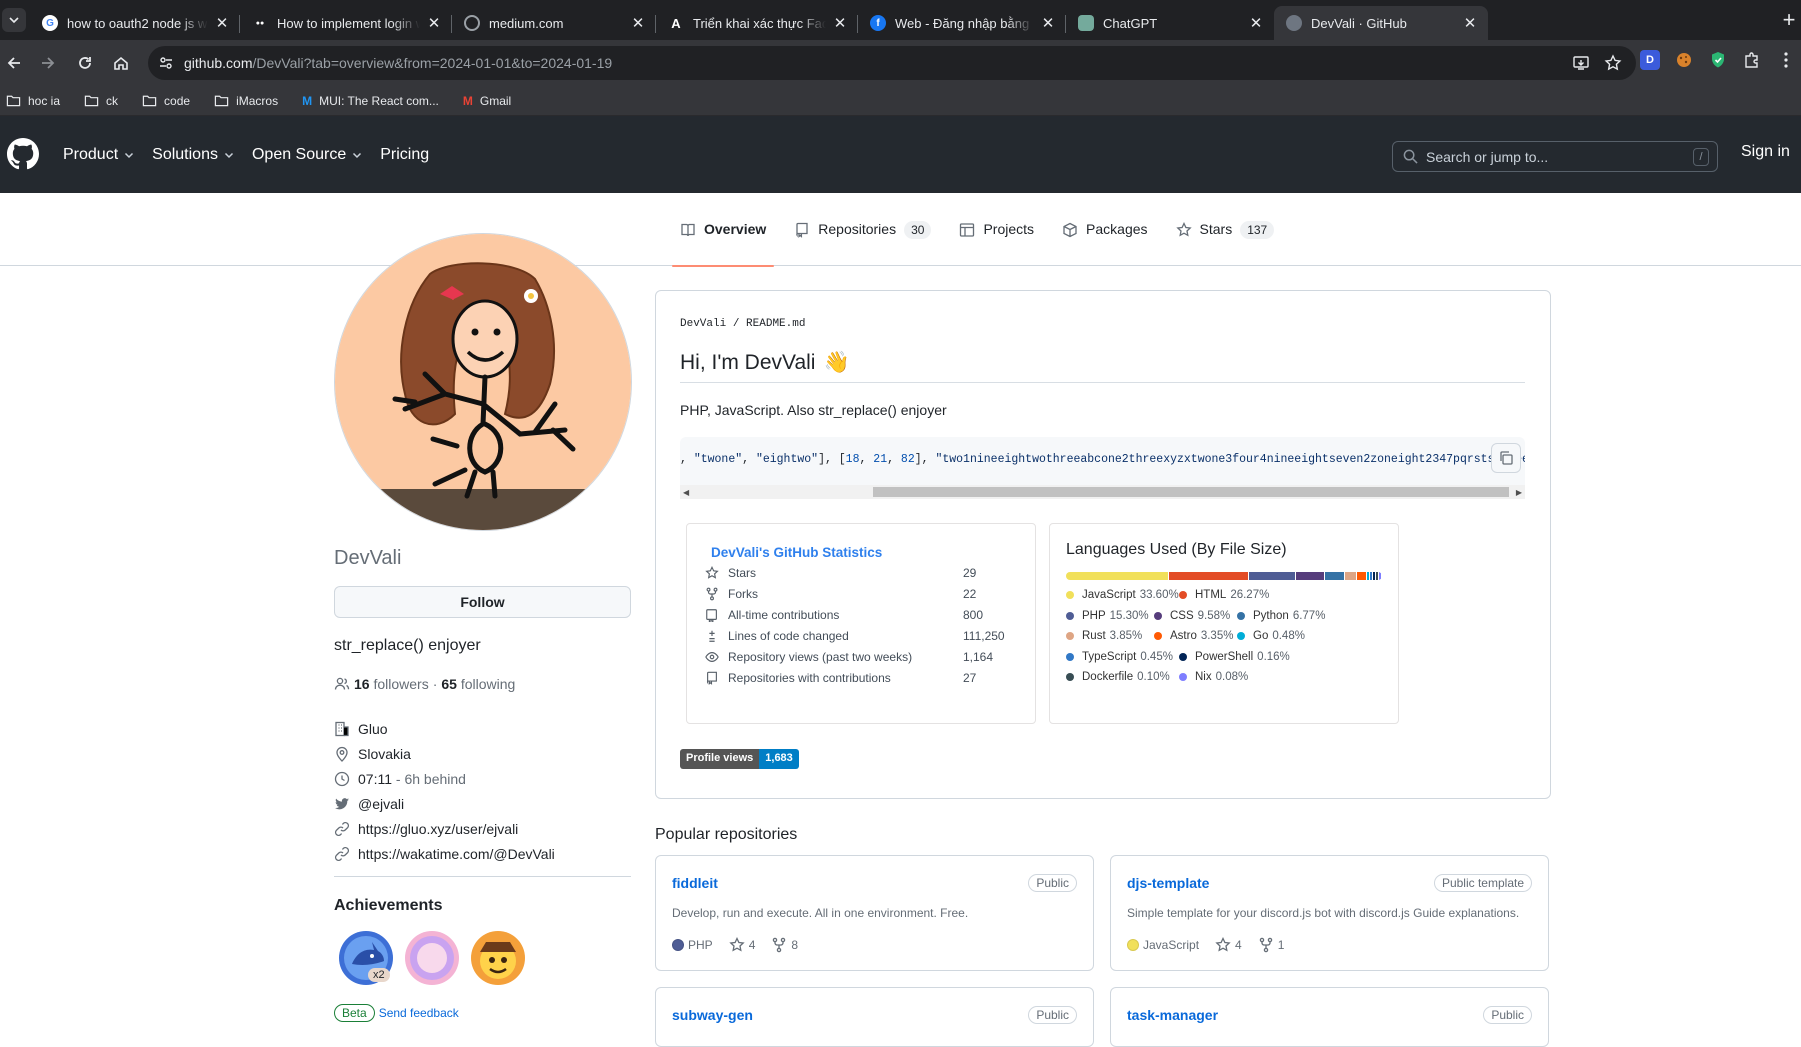  What do you see at coordinates (862, 243) in the screenshot?
I see `tab-repositories: Repositories 30` at bounding box center [862, 243].